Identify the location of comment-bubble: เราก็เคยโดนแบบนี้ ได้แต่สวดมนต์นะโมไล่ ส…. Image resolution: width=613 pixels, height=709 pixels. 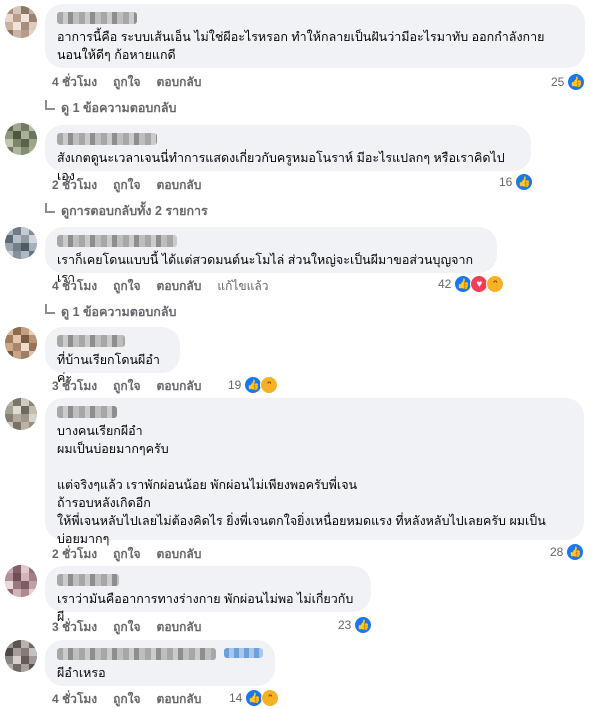
(271, 256).